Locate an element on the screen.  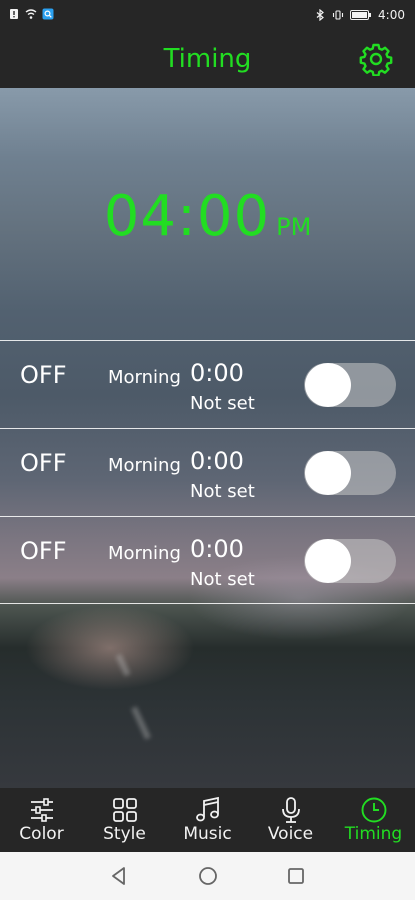
vibrate-icon is located at coordinates (338, 15).